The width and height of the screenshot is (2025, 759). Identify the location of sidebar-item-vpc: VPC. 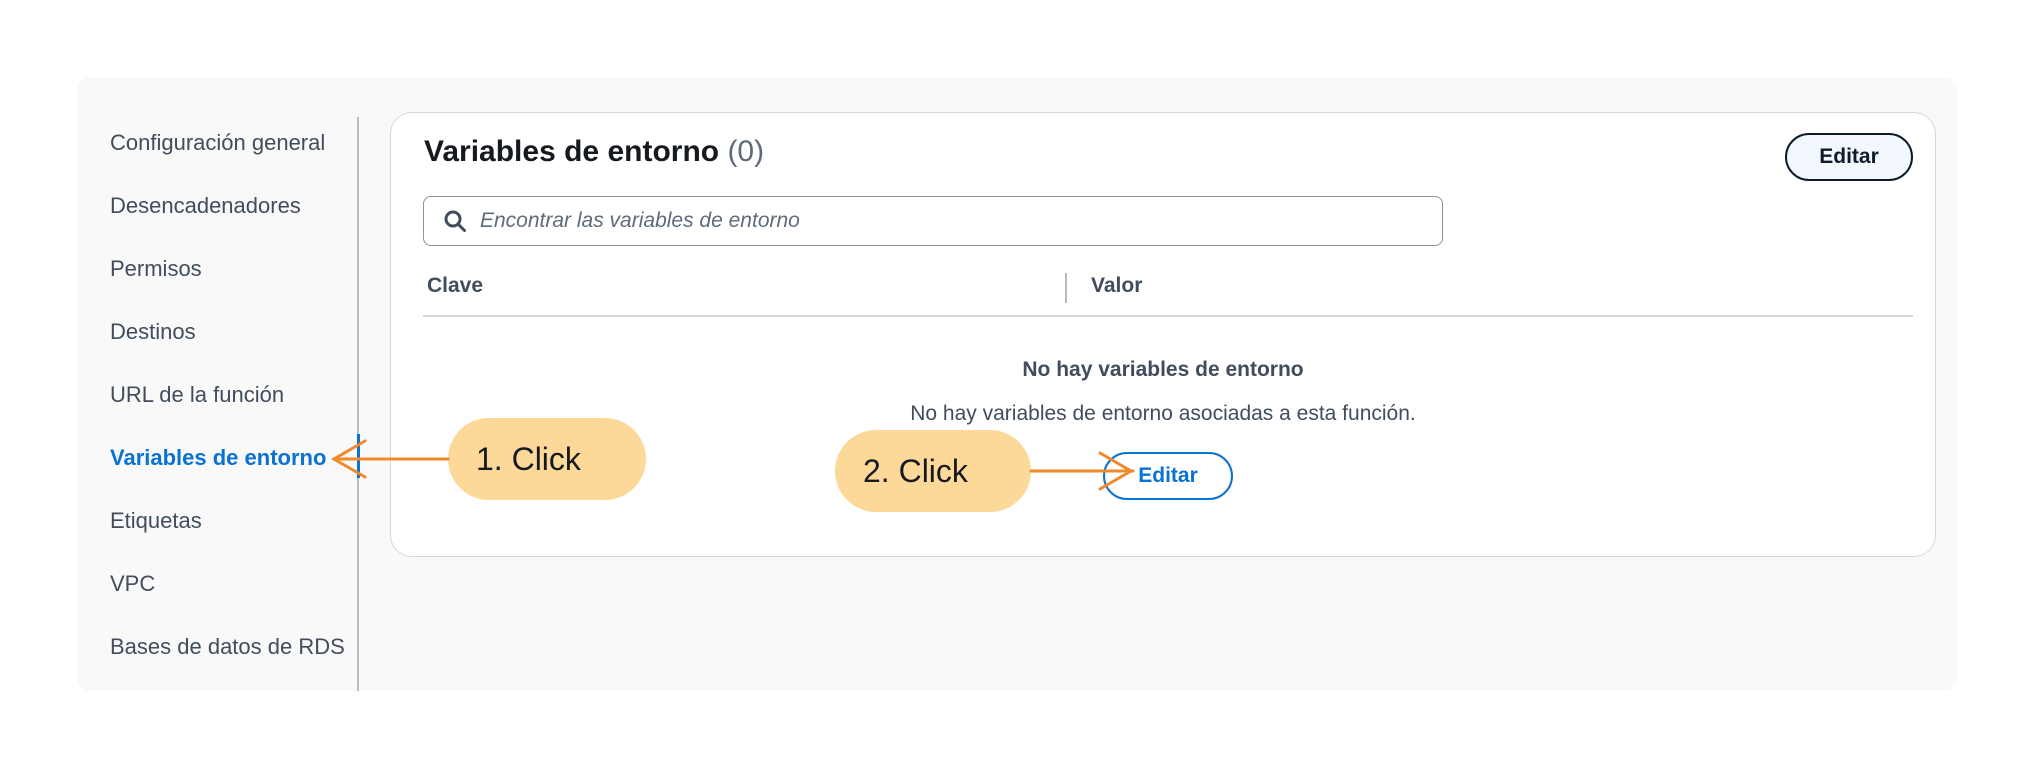
(132, 584).